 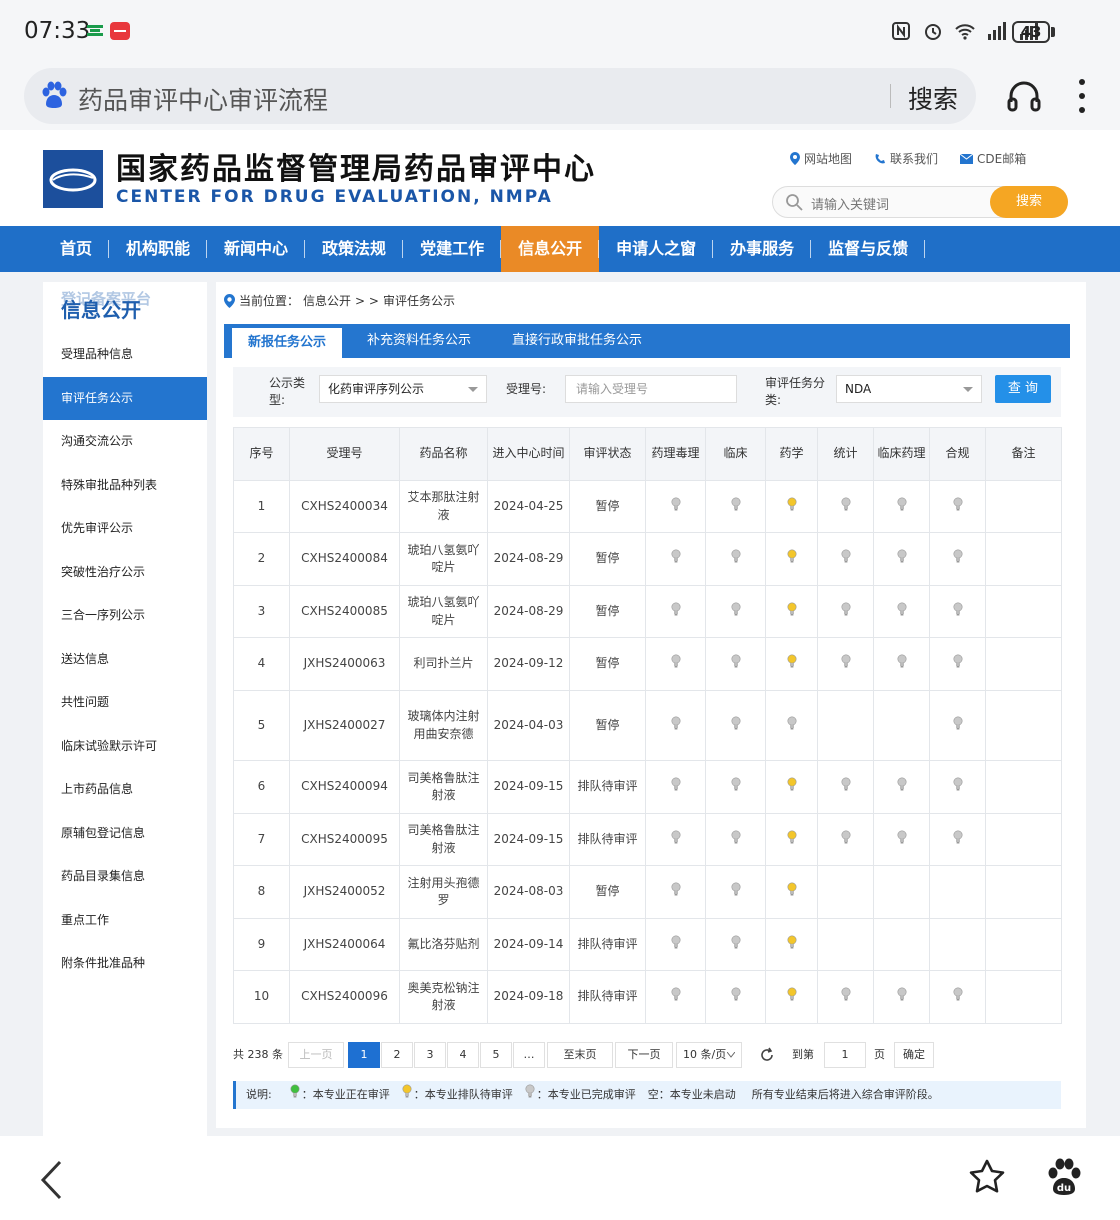 I want to click on sidebar-item-3: 特殊审批品种列表, so click(x=125, y=486).